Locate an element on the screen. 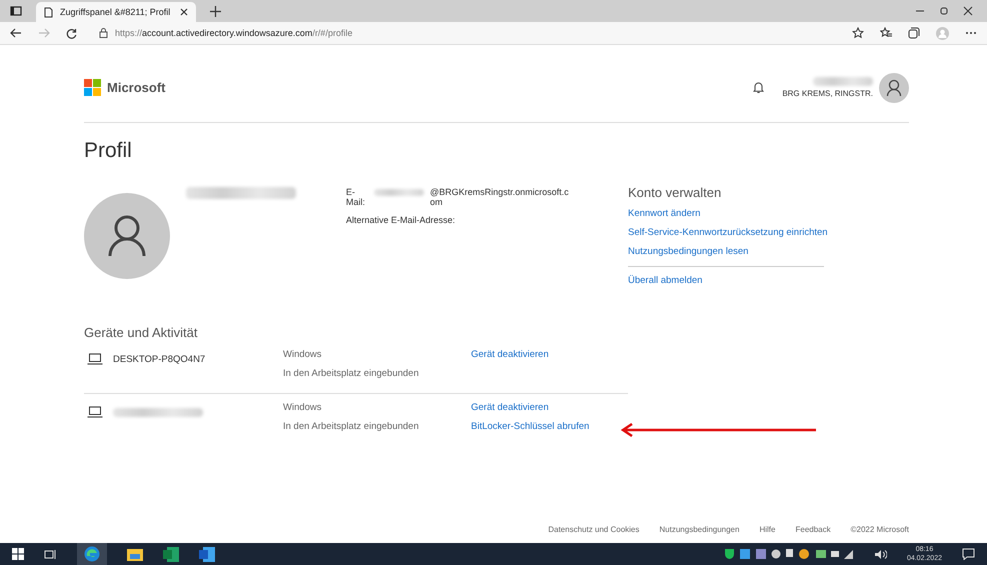  section-title: Konto verwalten is located at coordinates (675, 192).